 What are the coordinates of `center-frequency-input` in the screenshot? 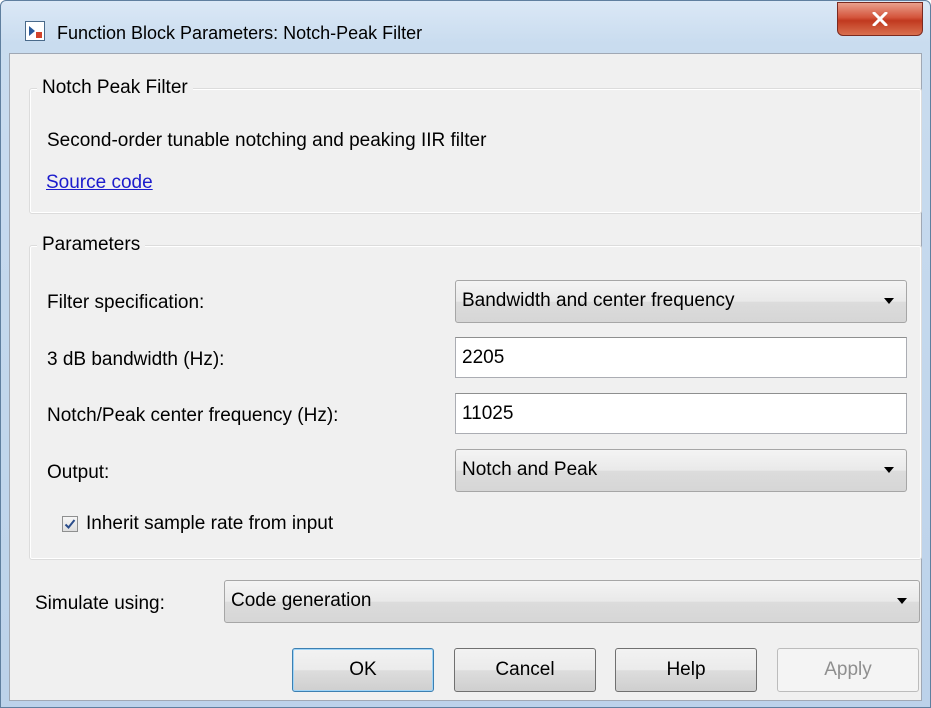 It's located at (681, 413).